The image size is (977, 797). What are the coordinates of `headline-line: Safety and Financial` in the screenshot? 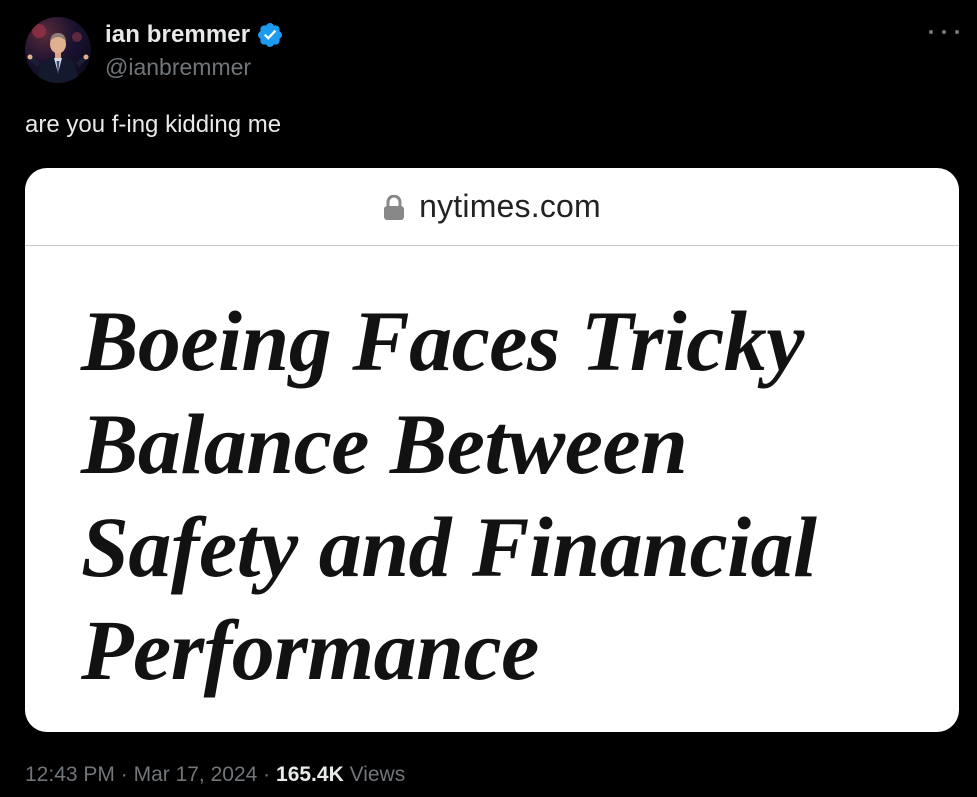 It's located at (449, 547).